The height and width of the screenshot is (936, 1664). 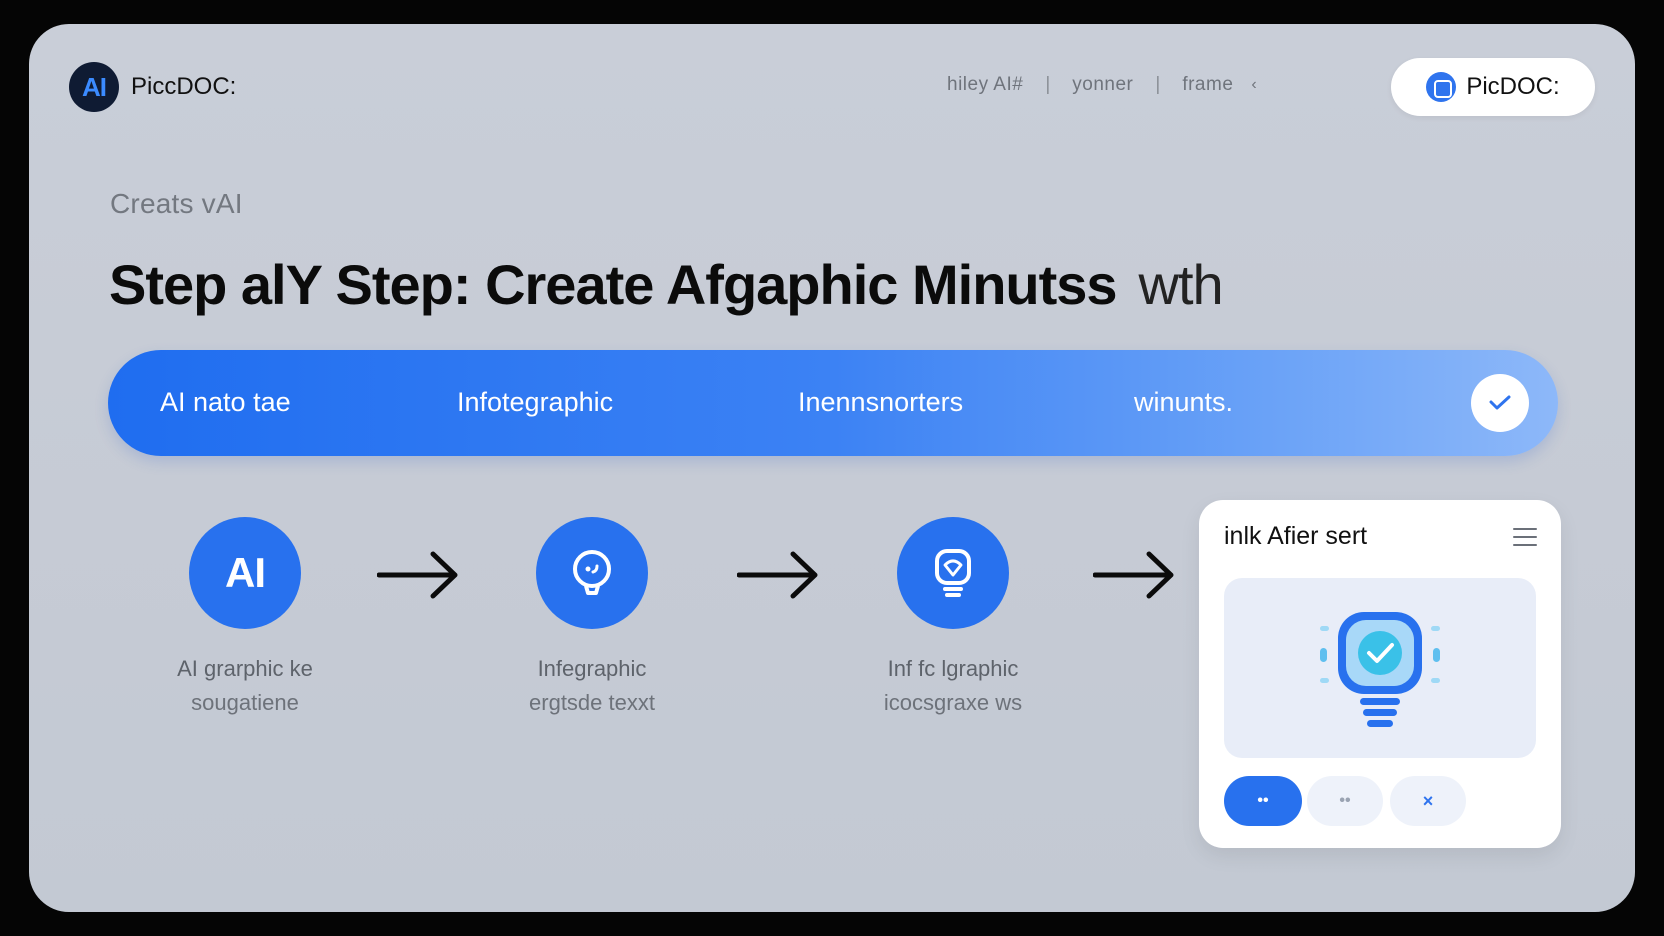 I want to click on brand-logo: AI PiccDOC:, so click(x=152, y=87).